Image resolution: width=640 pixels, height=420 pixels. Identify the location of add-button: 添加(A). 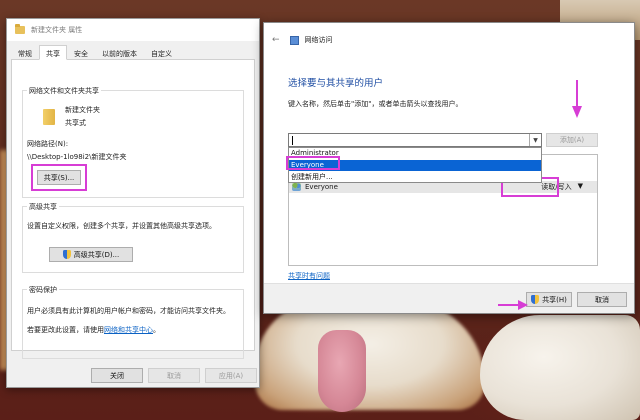
(572, 140).